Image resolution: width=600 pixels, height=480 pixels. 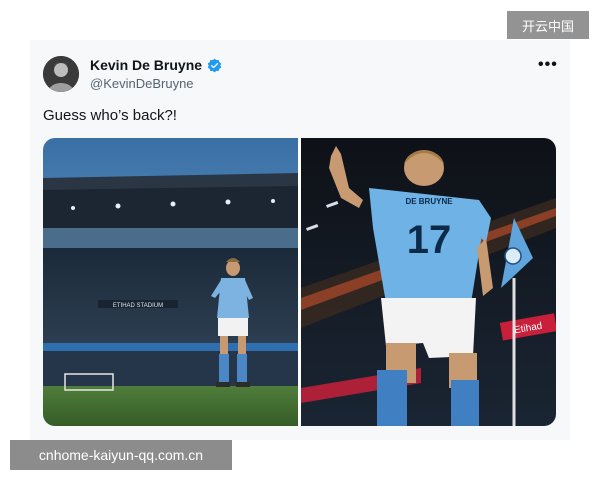 I want to click on verified-badge-icon, so click(x=214, y=65).